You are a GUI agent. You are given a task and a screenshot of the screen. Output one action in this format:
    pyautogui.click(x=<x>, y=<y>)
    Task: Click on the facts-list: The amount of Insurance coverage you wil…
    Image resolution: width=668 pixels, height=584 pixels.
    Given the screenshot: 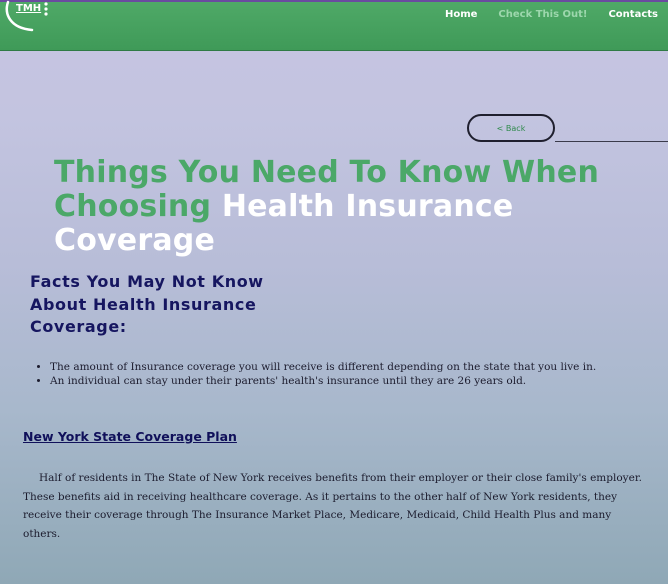 What is the action you would take?
    pyautogui.click(x=355, y=374)
    